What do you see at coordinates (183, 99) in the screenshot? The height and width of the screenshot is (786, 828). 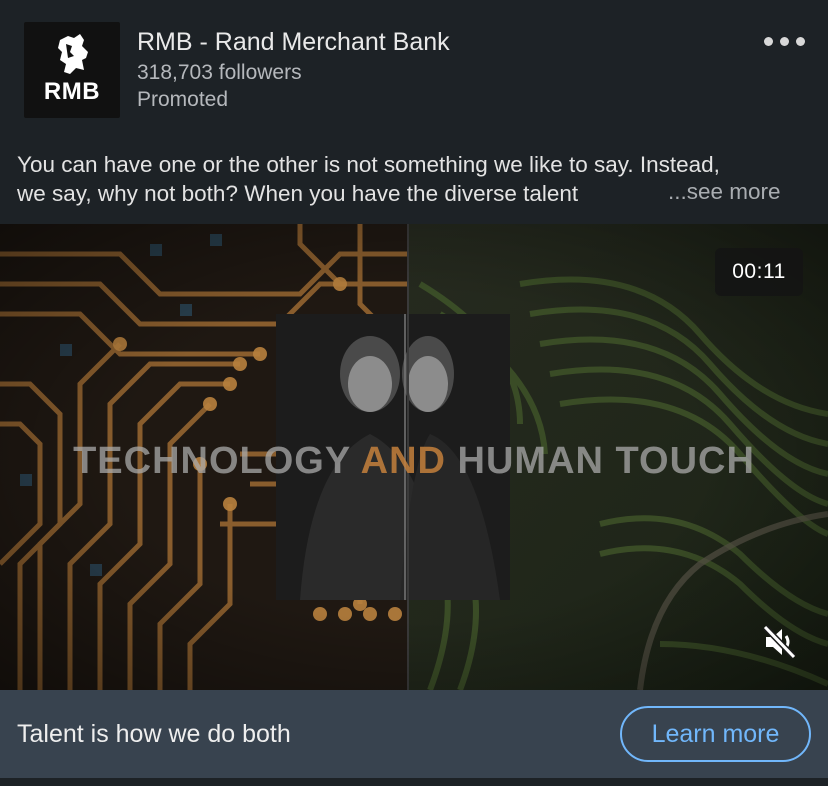 I see `promoted-label: Promoted` at bounding box center [183, 99].